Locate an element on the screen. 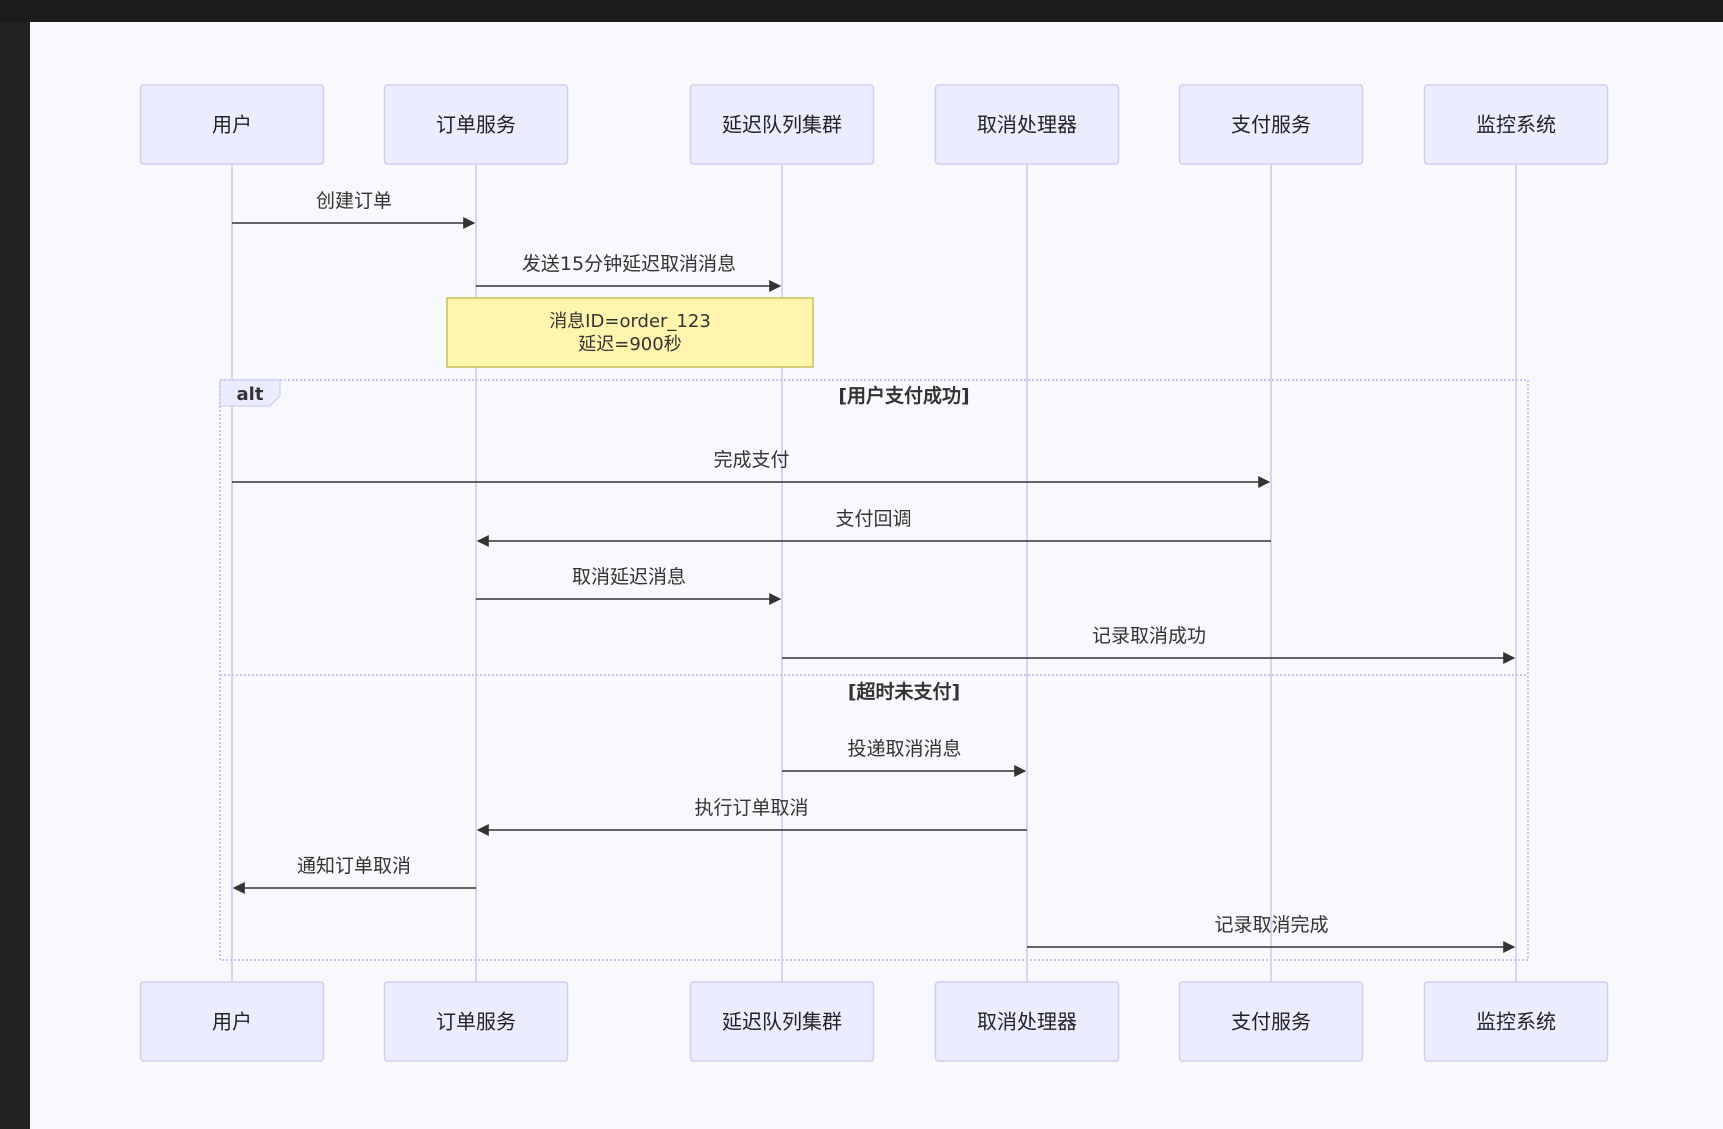  message-label: 完成支付 is located at coordinates (751, 460).